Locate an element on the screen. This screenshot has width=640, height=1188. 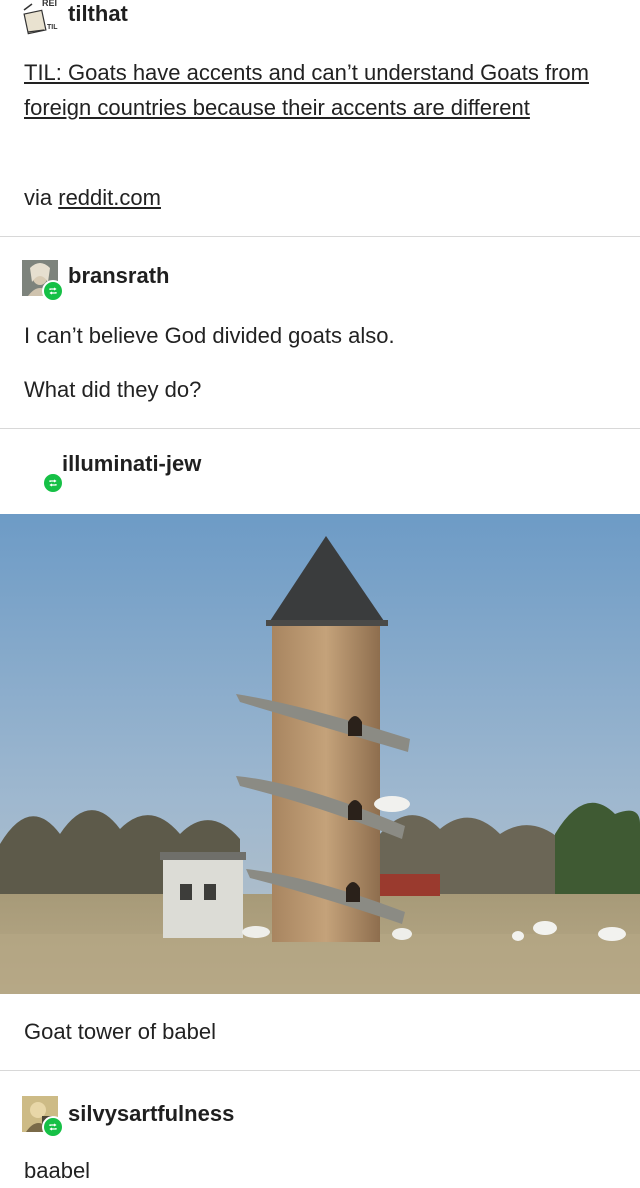
username: bransrath is located at coordinates (118, 276).